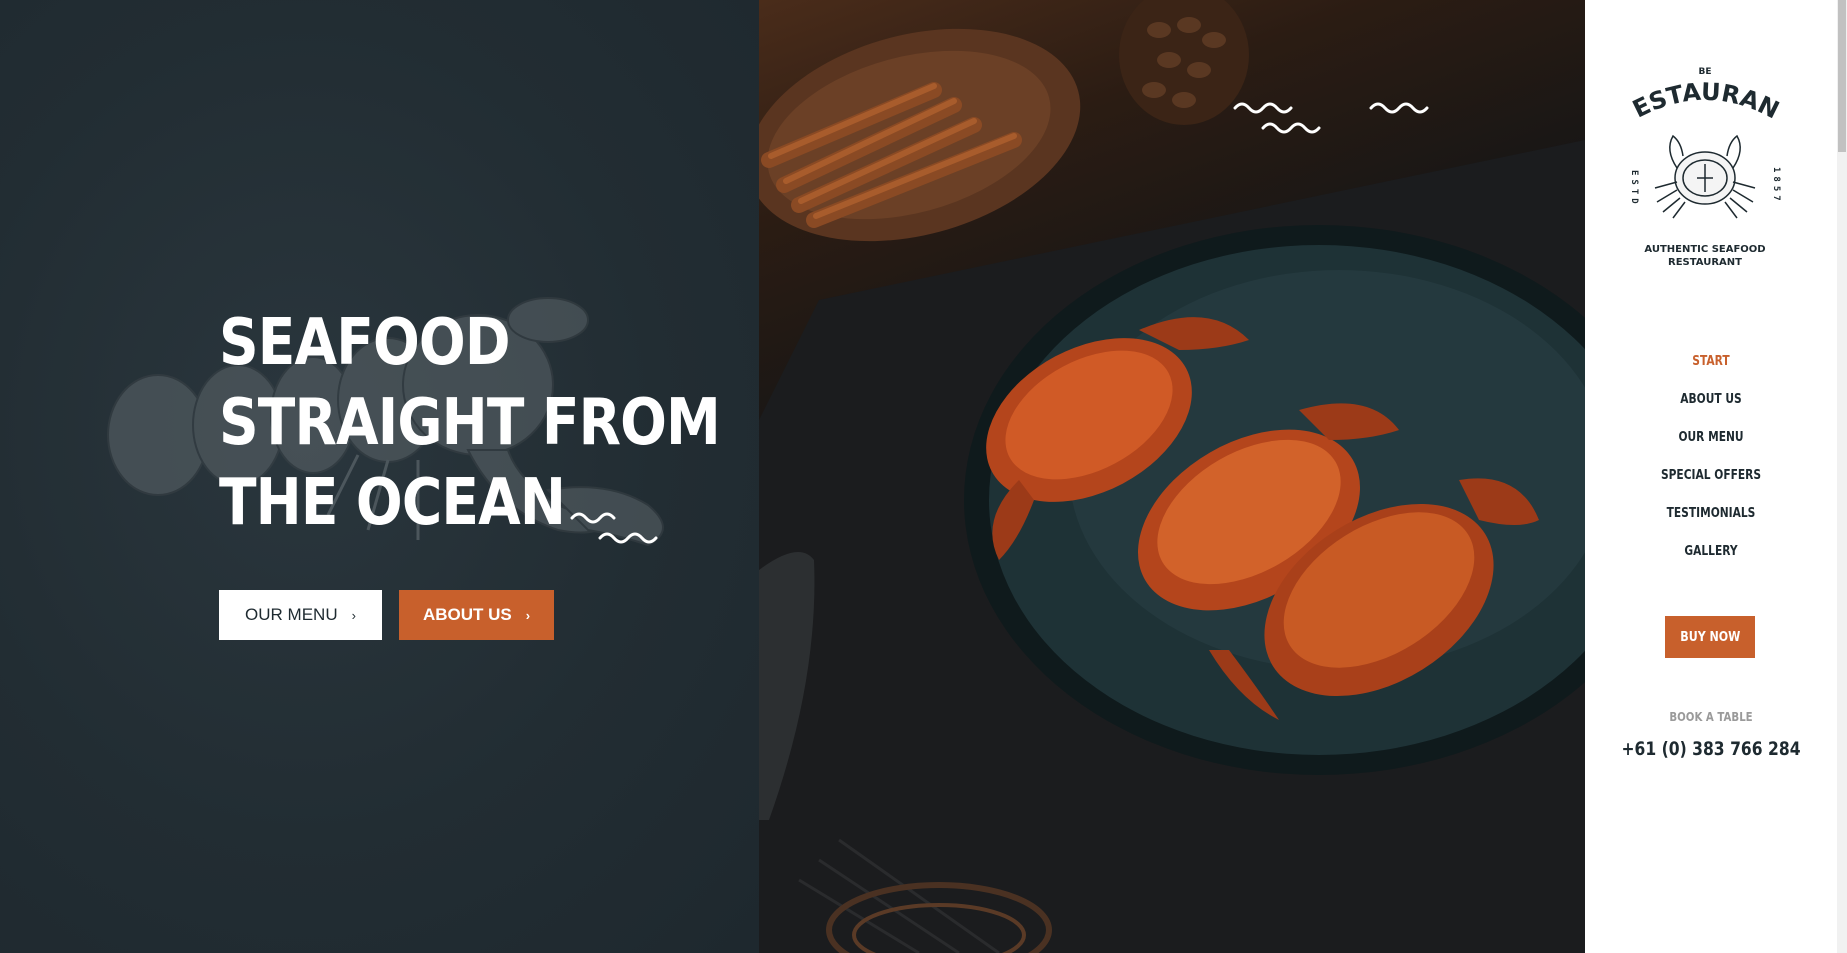  What do you see at coordinates (1711, 400) in the screenshot?
I see `nav-item-about-us: ABOUT US` at bounding box center [1711, 400].